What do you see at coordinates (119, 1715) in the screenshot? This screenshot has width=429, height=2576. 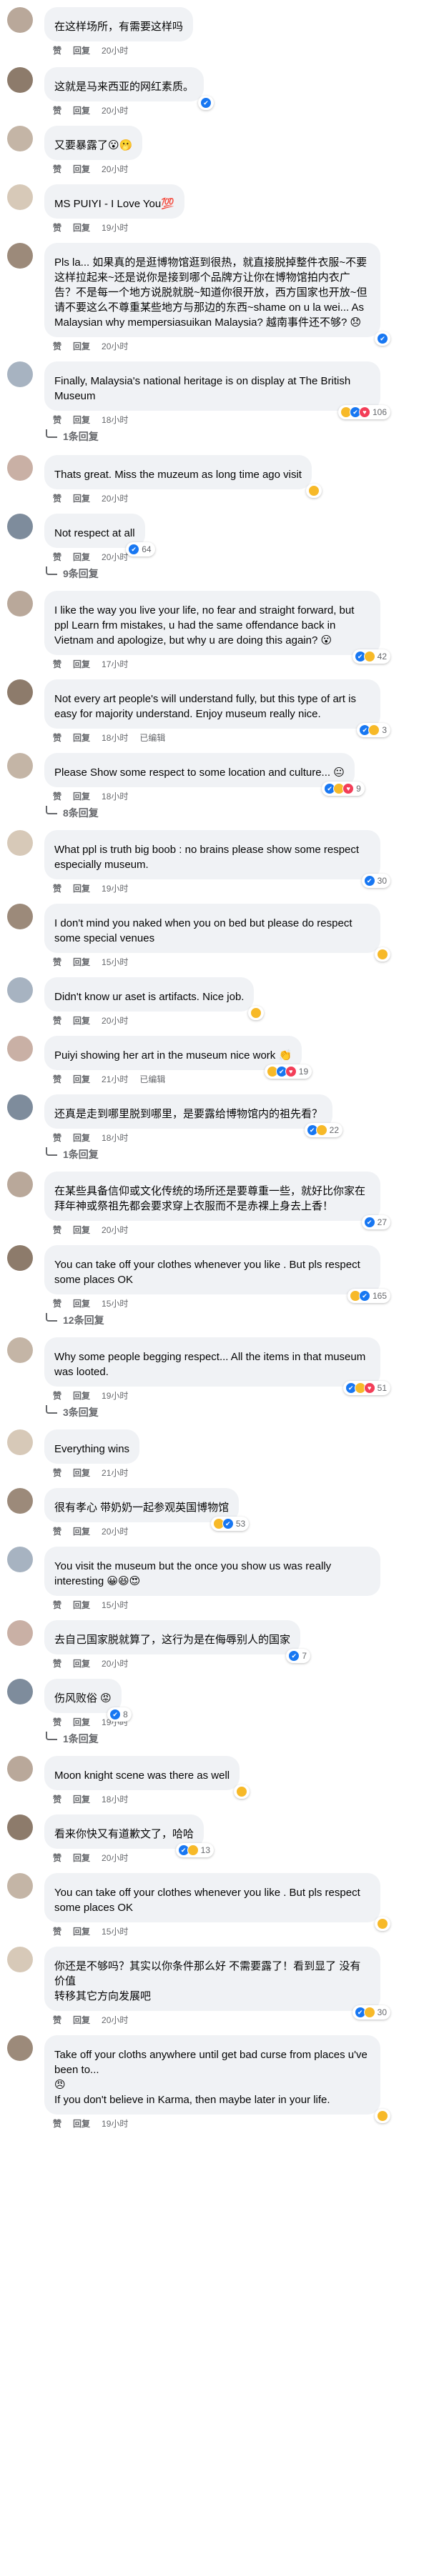 I see `reactions-summary: ✔ 8` at bounding box center [119, 1715].